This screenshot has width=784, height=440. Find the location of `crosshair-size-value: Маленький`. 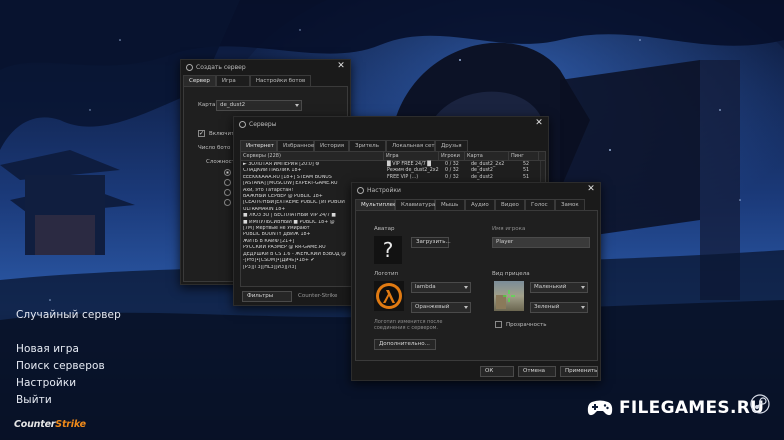

crosshair-size-value: Маленький is located at coordinates (550, 287).